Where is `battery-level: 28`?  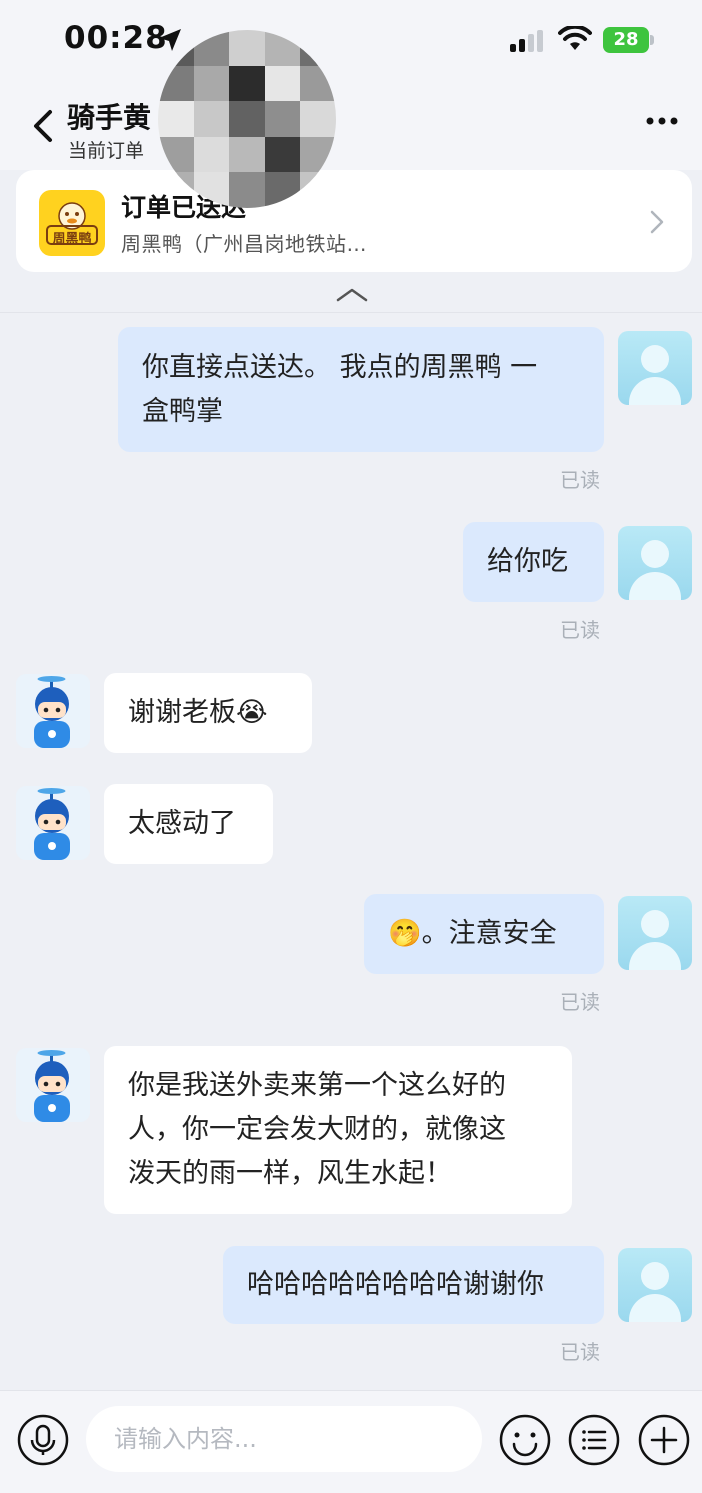
battery-level: 28 is located at coordinates (626, 40).